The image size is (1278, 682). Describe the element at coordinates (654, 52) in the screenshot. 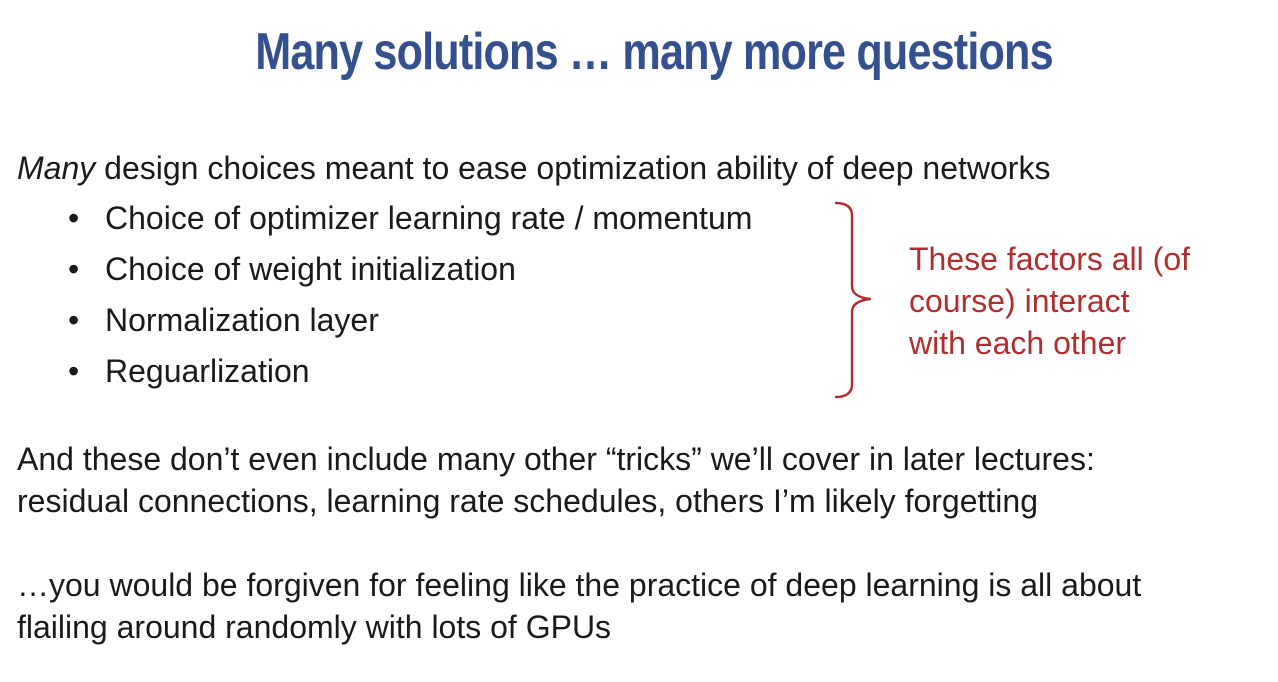

I see `slide-title: Many solutions … many more questions` at that location.